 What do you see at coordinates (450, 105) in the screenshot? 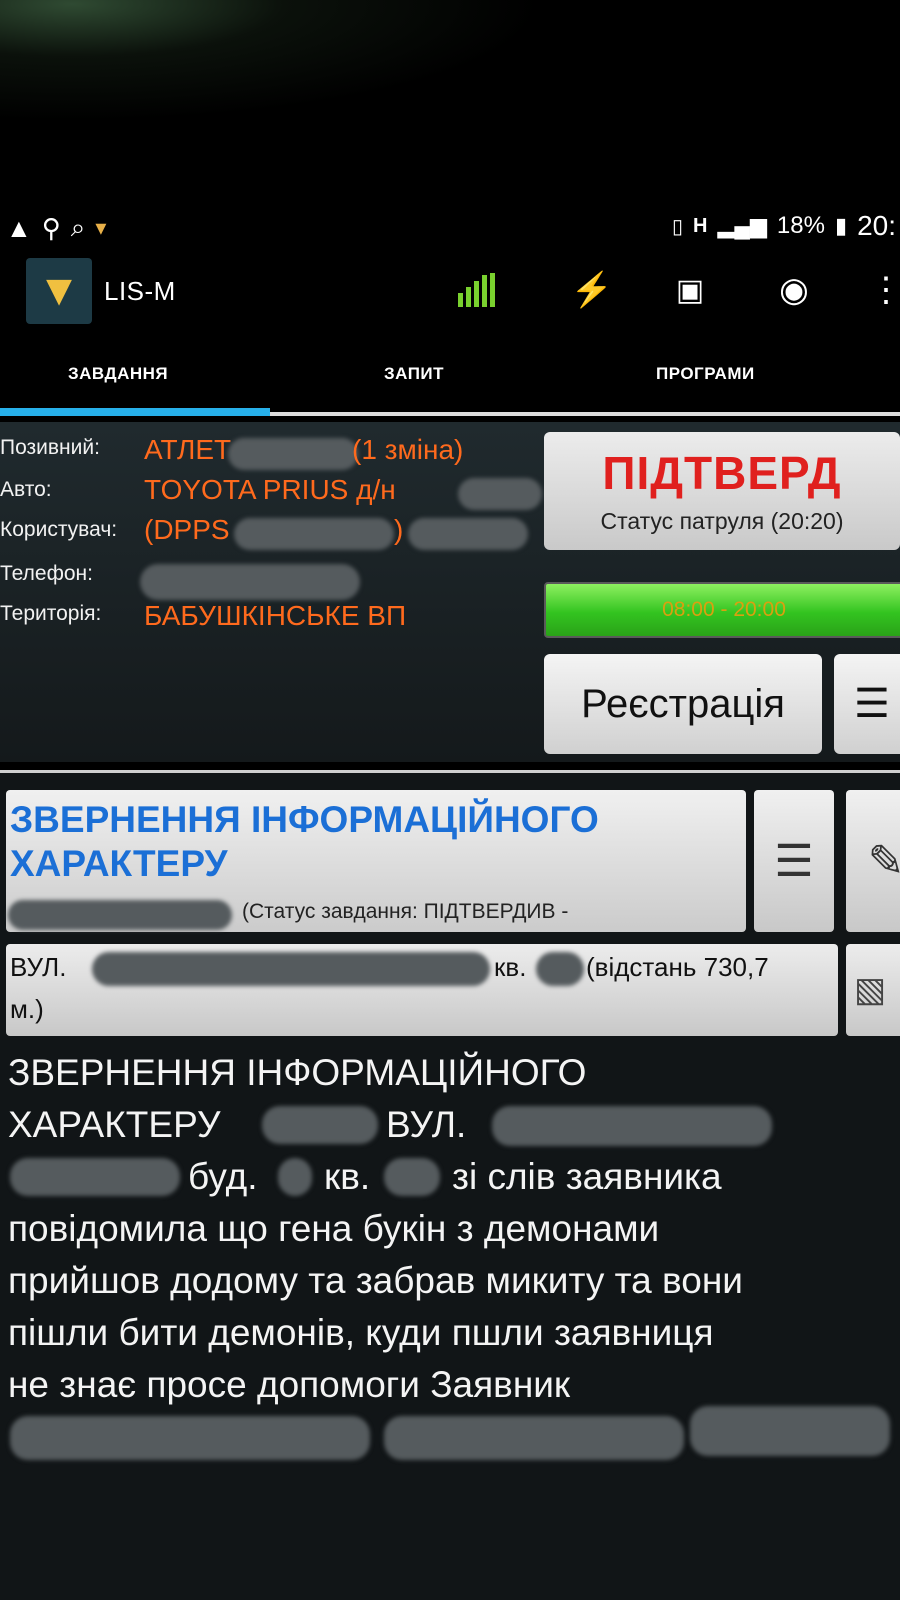
I see `screen-glare` at bounding box center [450, 105].